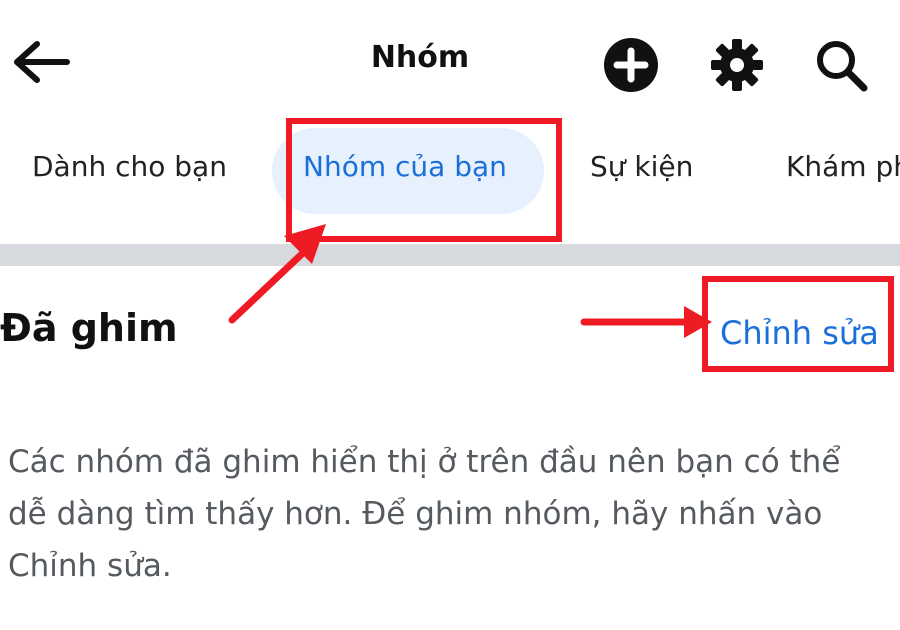  I want to click on tab-events: Sự kiện, so click(641, 166).